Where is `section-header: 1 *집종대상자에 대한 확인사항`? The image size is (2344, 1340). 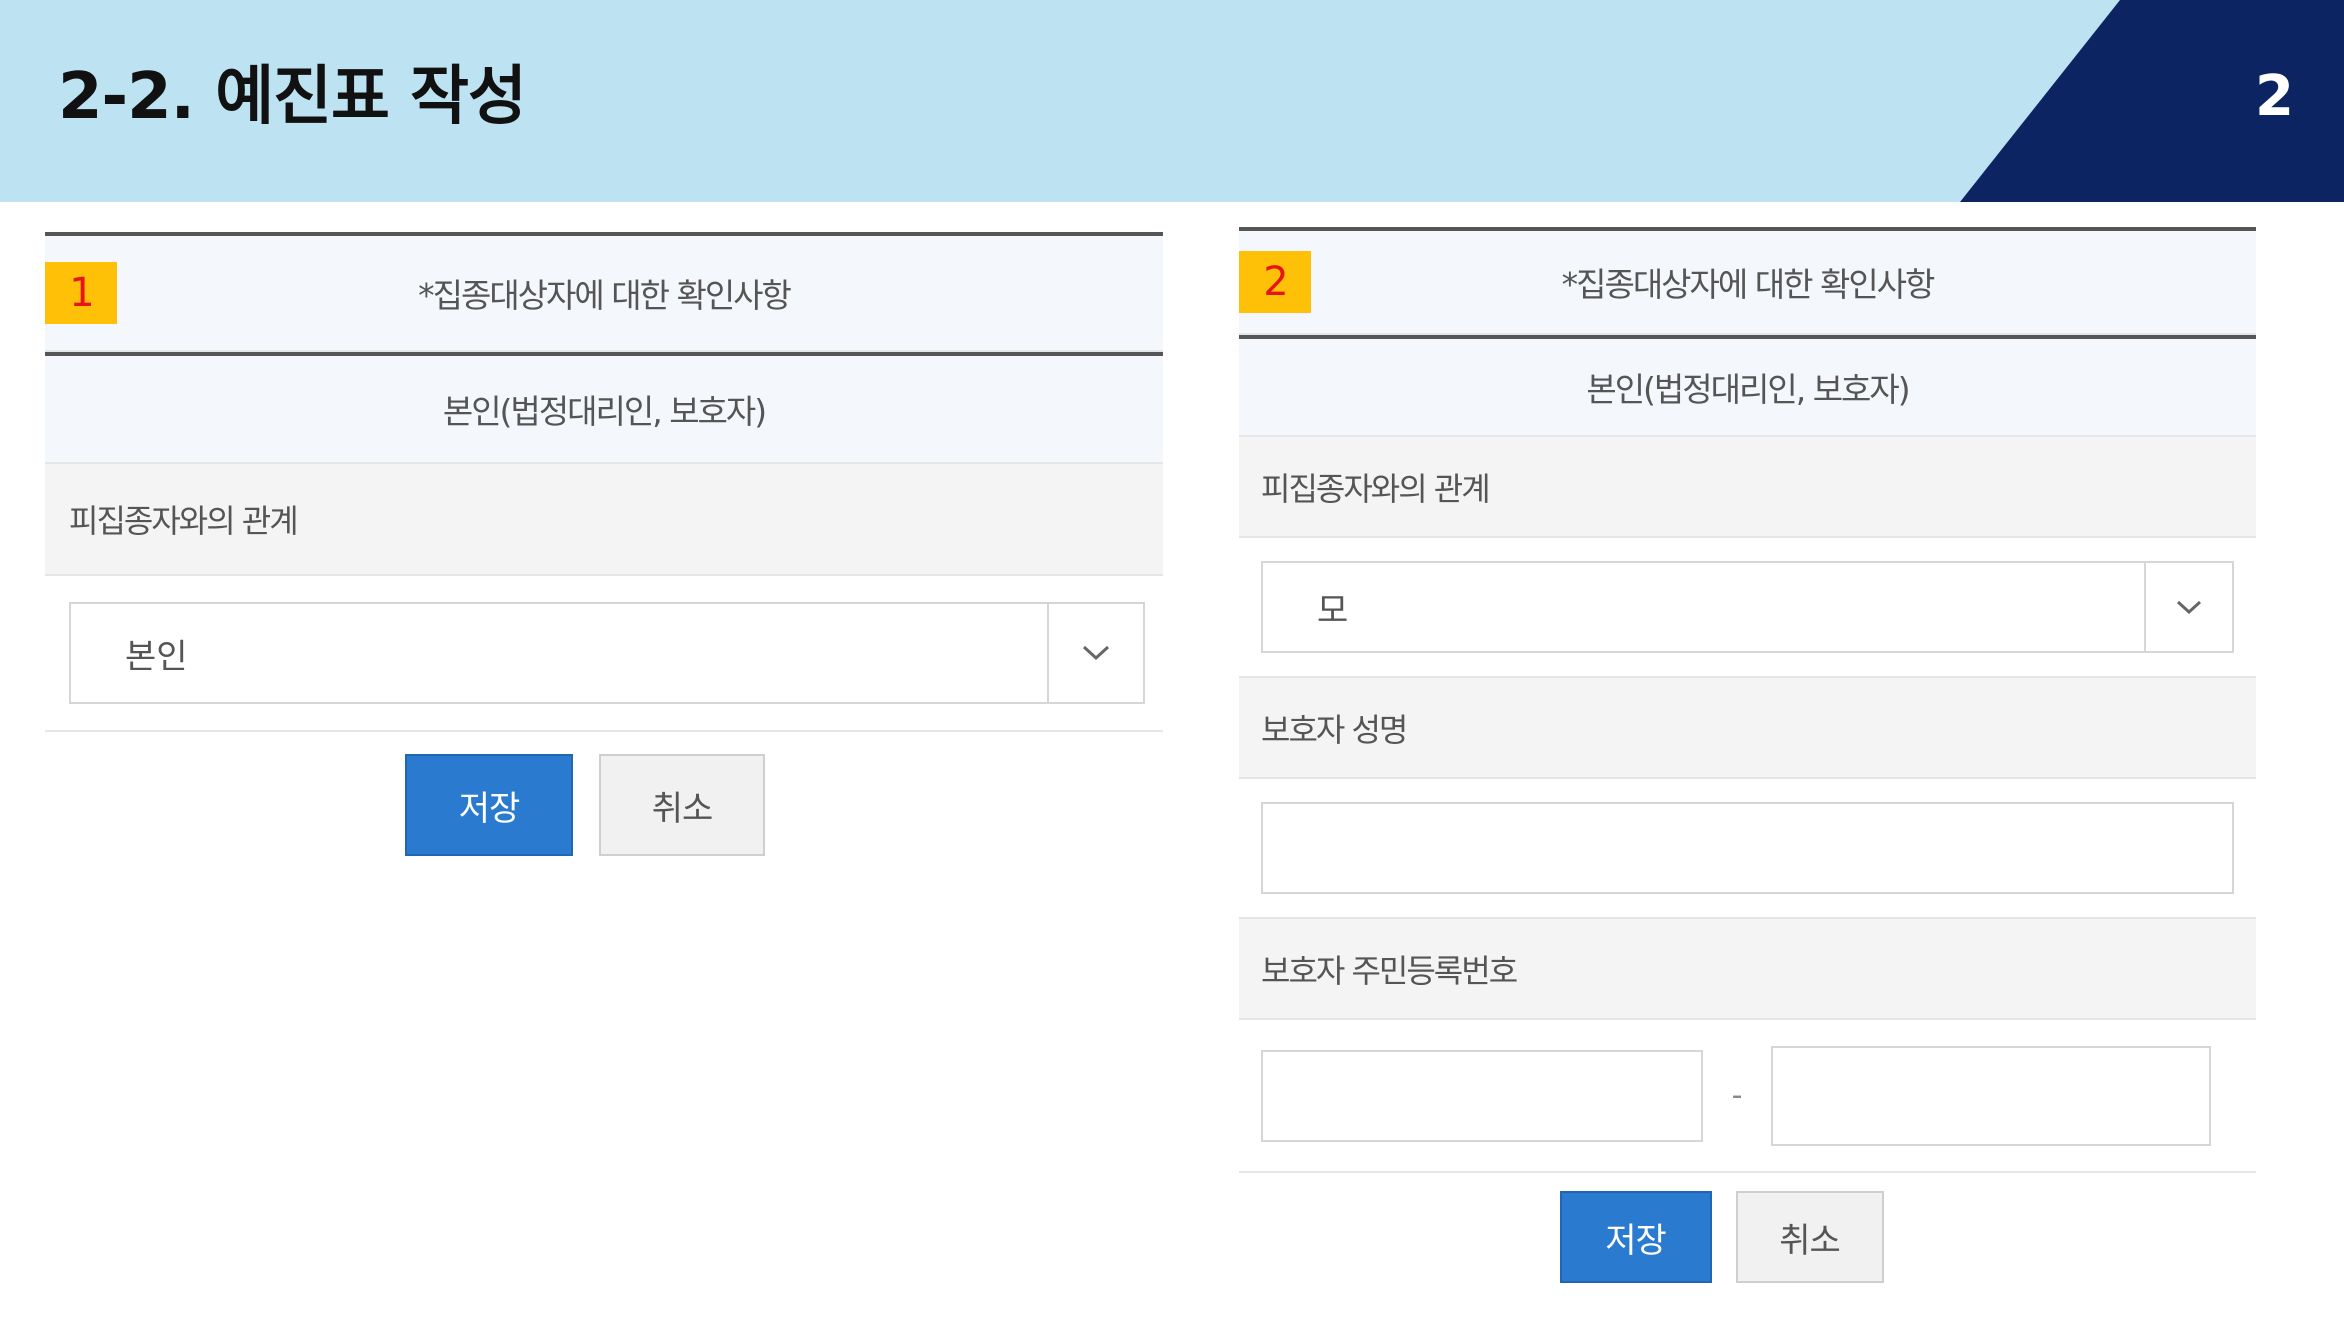
section-header: 1 *집종대상자에 대한 확인사항 is located at coordinates (604, 292).